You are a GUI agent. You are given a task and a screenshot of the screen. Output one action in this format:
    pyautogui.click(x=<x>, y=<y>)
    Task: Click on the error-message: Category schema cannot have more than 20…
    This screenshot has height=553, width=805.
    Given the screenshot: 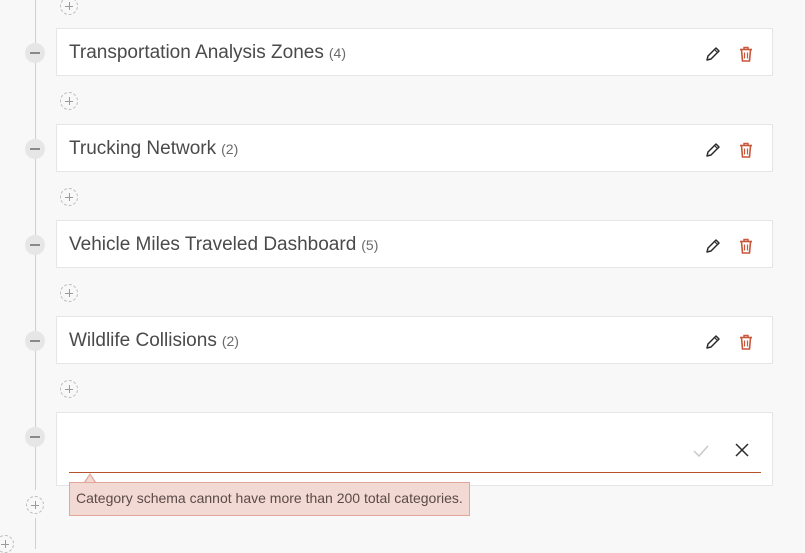 What is the action you would take?
    pyautogui.click(x=269, y=499)
    